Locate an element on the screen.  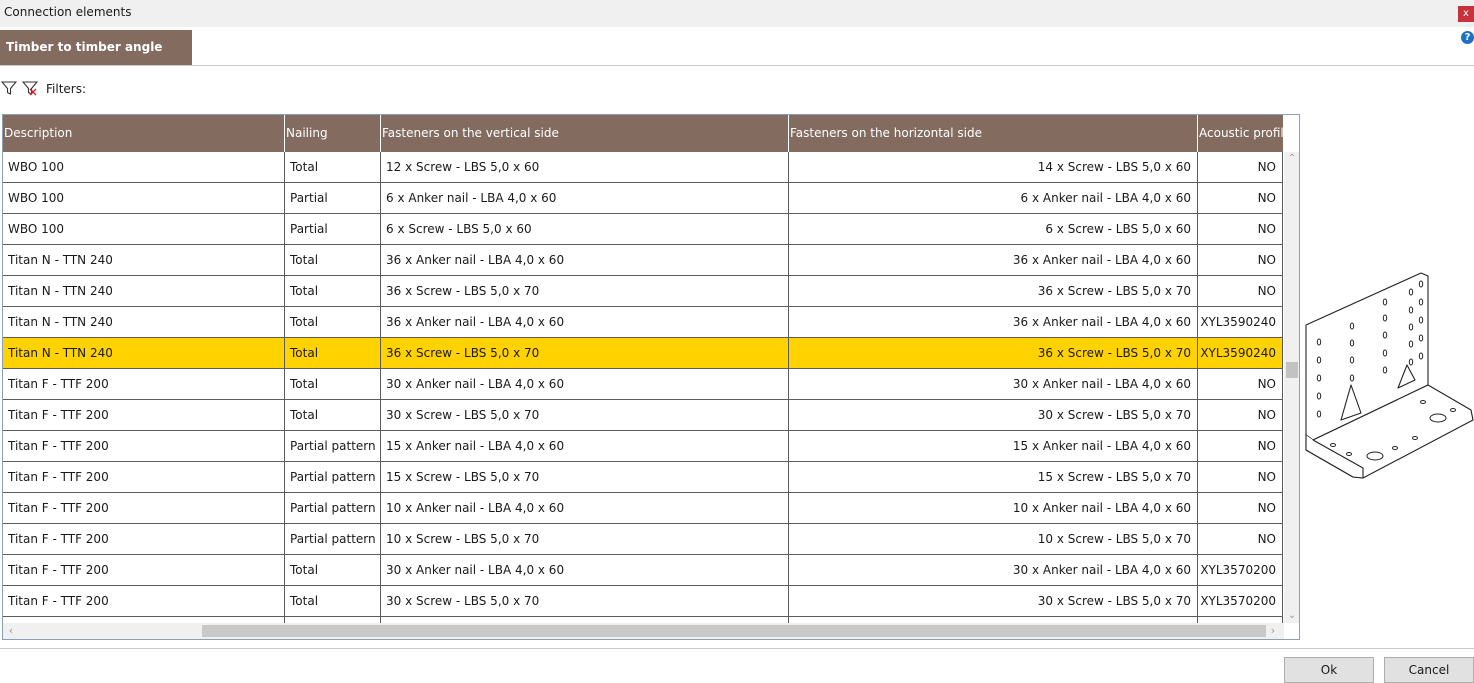
cell-vertical-fasteners: 10 x Screw - LBS 5,0 x 70 is located at coordinates (585, 539).